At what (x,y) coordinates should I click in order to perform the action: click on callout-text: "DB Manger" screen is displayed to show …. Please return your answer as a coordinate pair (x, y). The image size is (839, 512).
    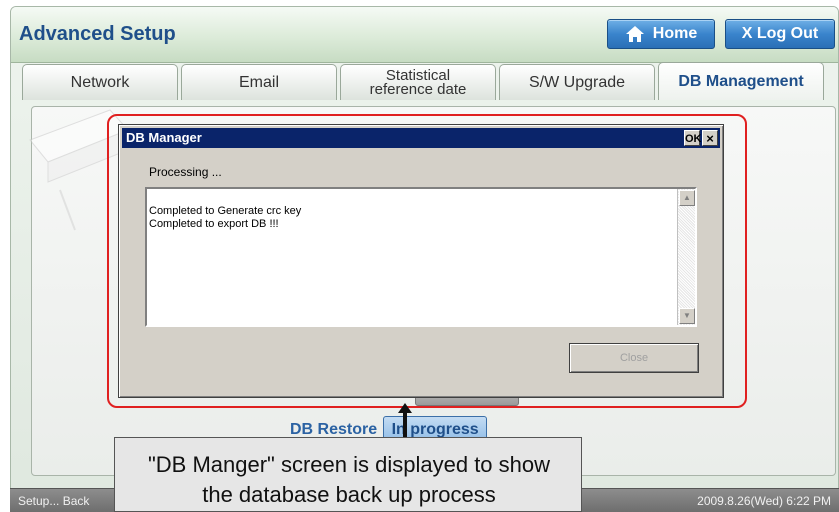
    Looking at the image, I should click on (349, 480).